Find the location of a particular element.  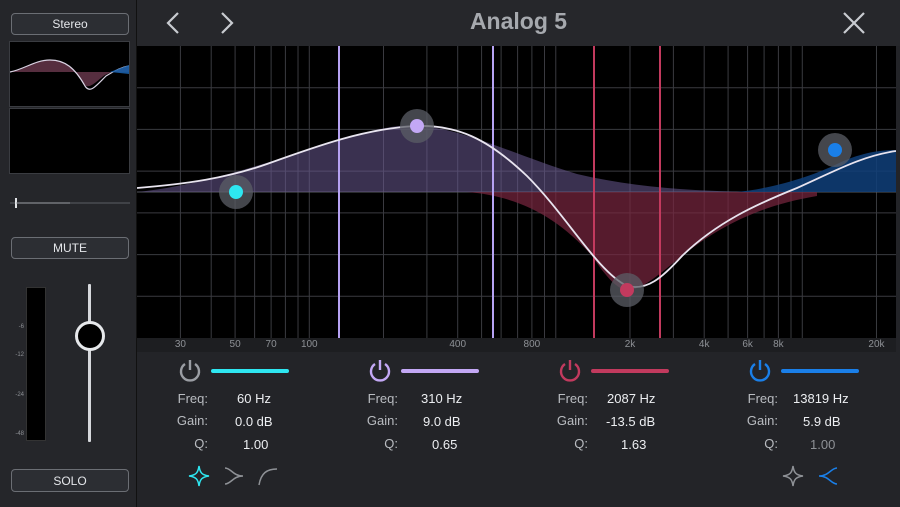

high-shelf-icon is located at coordinates (828, 476).